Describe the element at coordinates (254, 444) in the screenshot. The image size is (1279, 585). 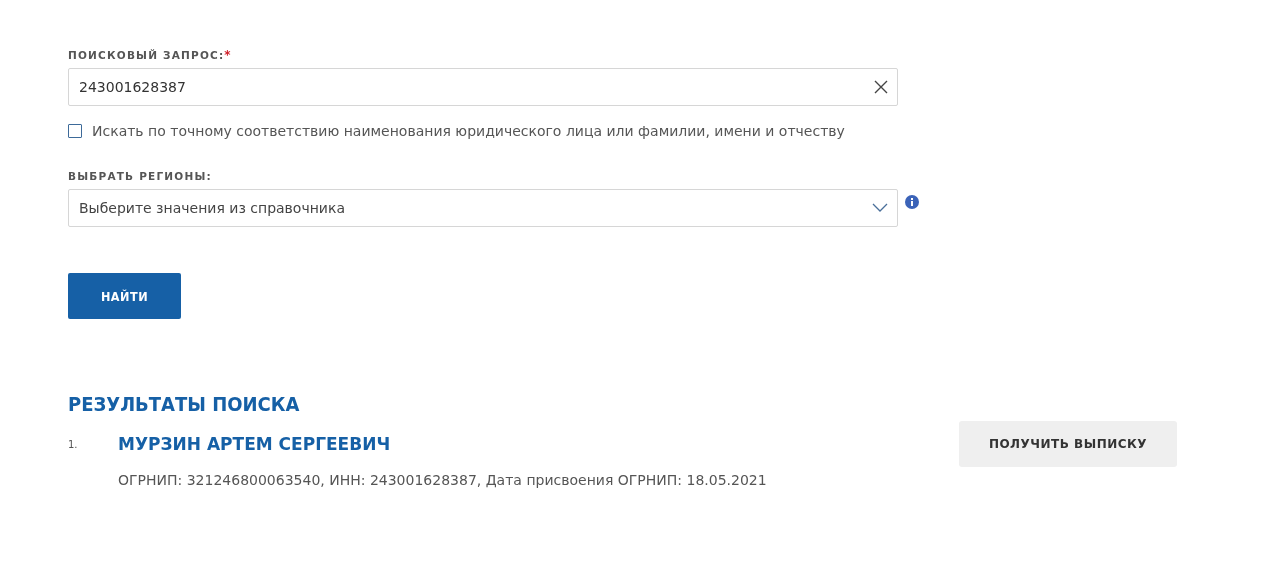
I see `result-name-link: МУРЗИН АРТЕМ СЕРГЕЕВИЧ` at that location.